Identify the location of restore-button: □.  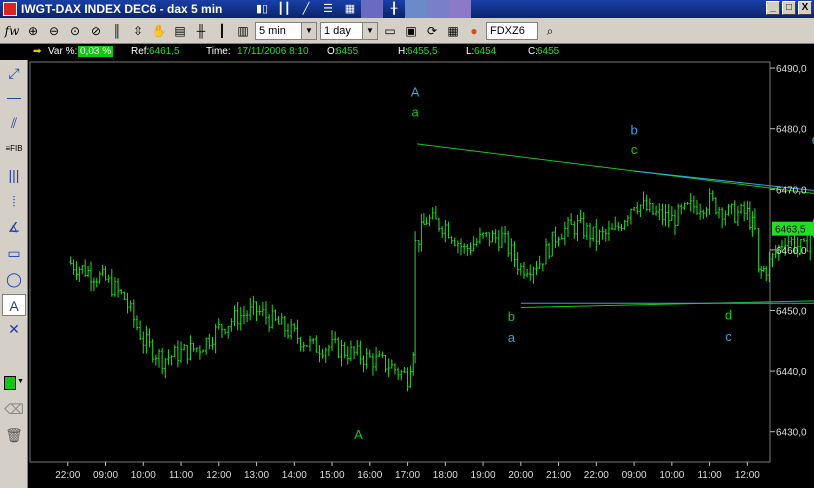
(789, 8).